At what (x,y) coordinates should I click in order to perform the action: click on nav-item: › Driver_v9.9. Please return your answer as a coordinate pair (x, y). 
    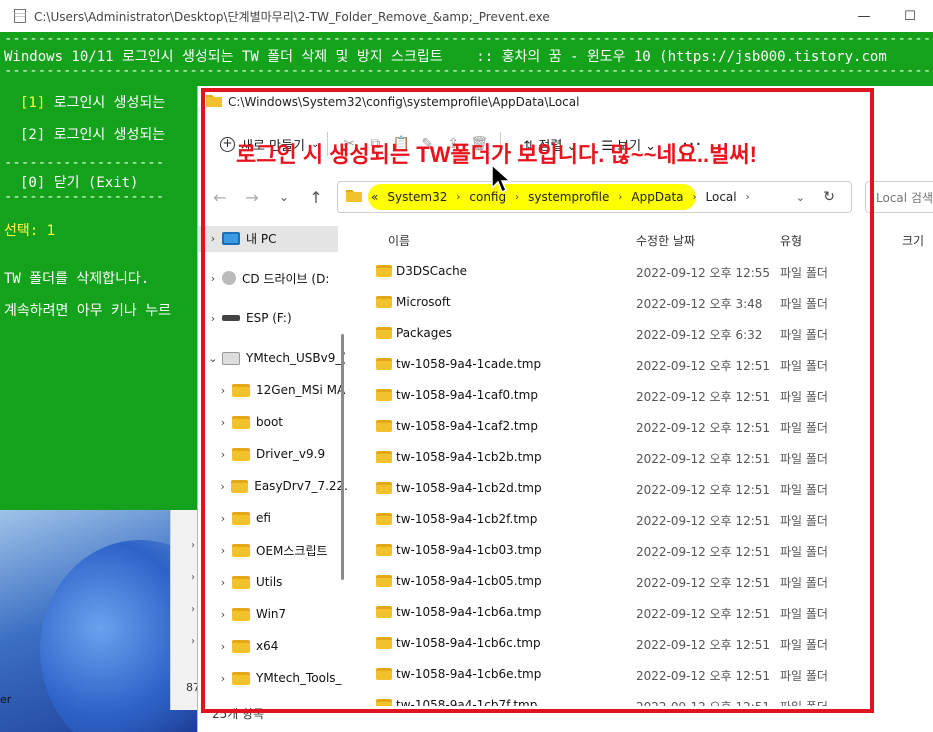
    Looking at the image, I should click on (273, 454).